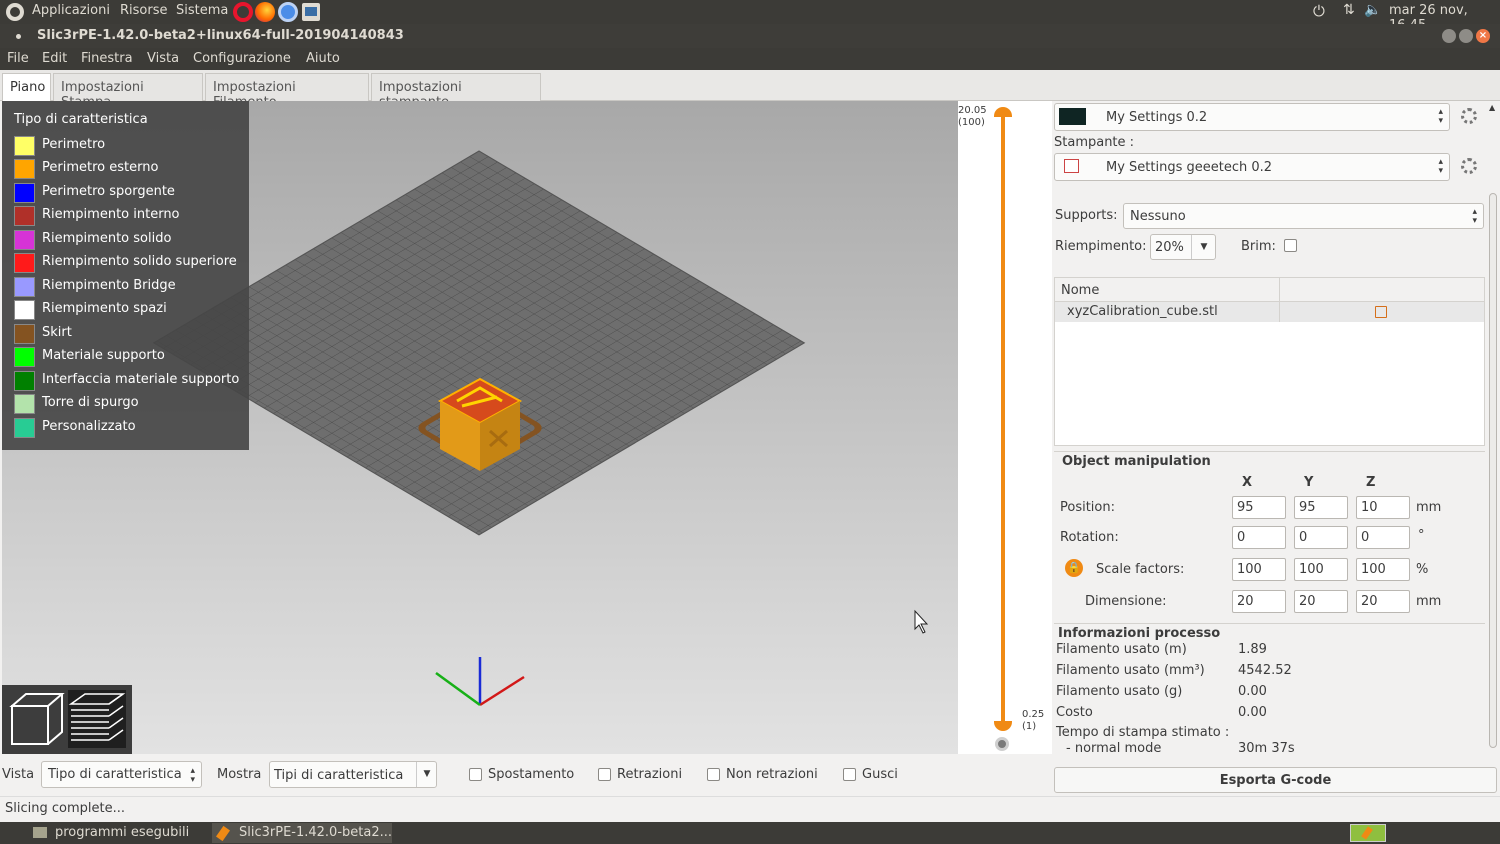 This screenshot has width=1500, height=844. What do you see at coordinates (1321, 507) in the screenshot?
I see `position-y-input: 95` at bounding box center [1321, 507].